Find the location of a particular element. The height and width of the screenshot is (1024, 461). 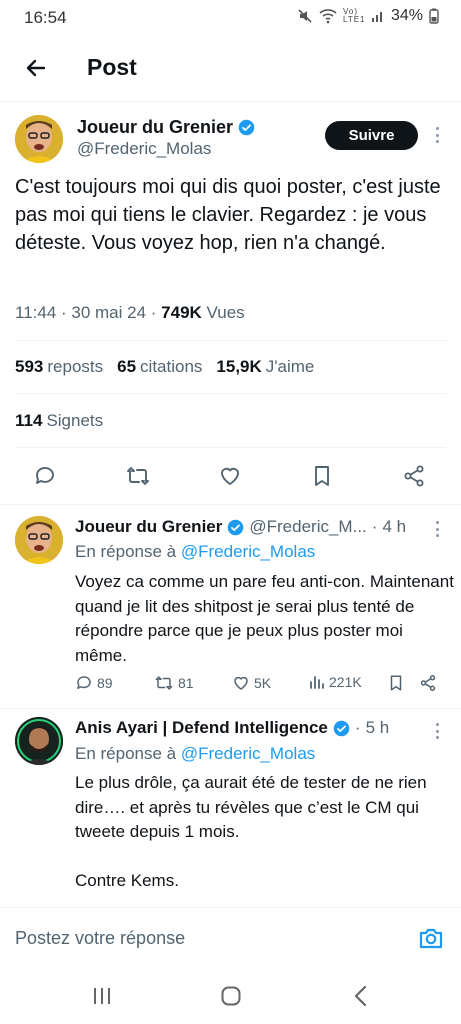

home-icon is located at coordinates (231, 996).